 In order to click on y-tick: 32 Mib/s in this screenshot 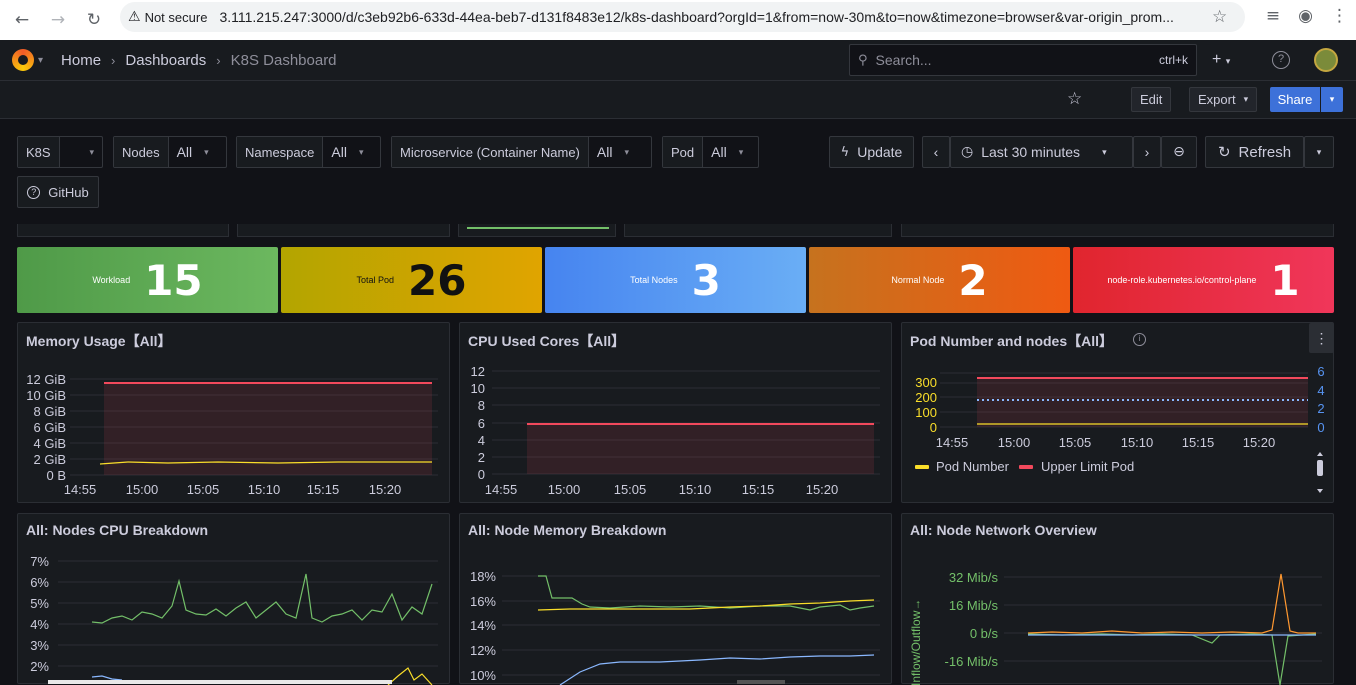, I will do `click(974, 577)`.